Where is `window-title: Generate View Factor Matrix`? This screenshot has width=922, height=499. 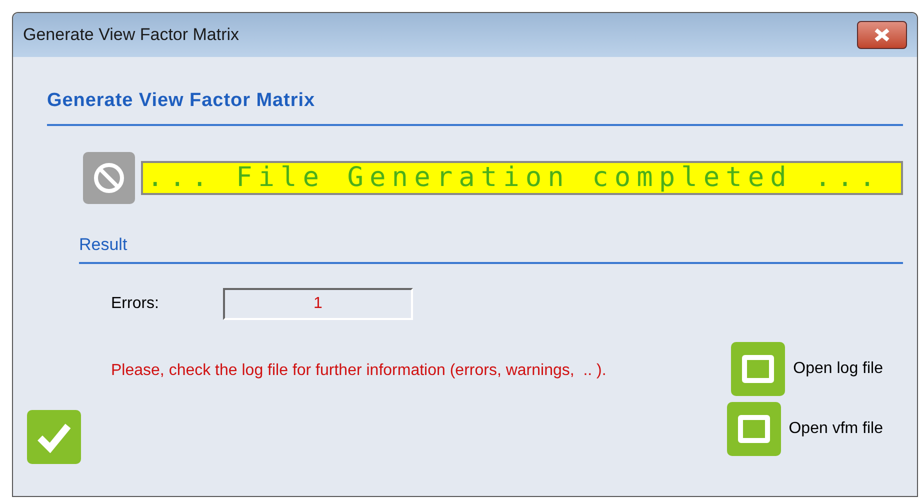
window-title: Generate View Factor Matrix is located at coordinates (131, 35).